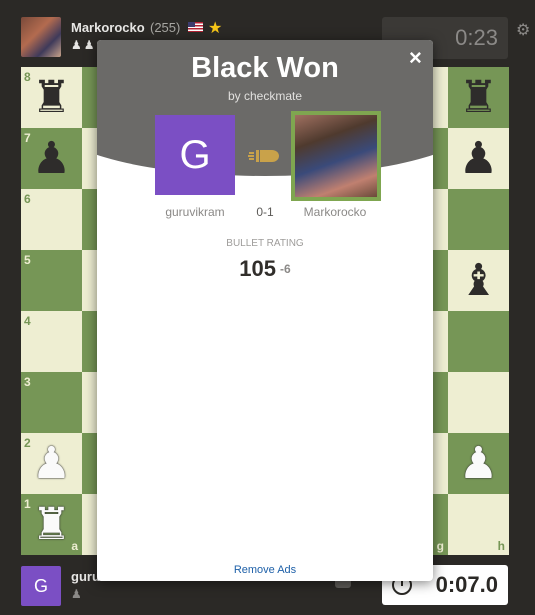 This screenshot has width=535, height=615. What do you see at coordinates (51, 524) in the screenshot?
I see `square-a1: 1 ♜ a` at bounding box center [51, 524].